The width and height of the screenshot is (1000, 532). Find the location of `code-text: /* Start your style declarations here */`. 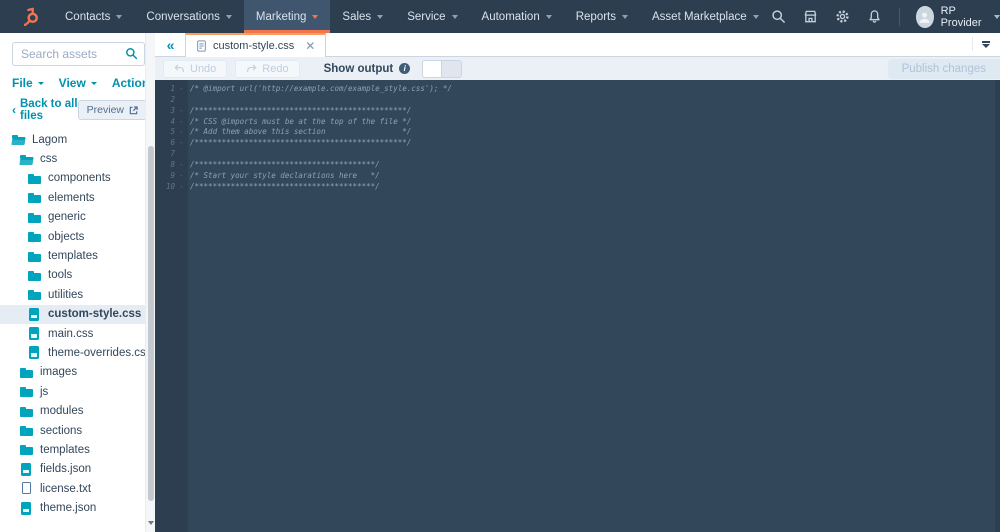

code-text: /* Start your style declarations here */ is located at coordinates (284, 176).